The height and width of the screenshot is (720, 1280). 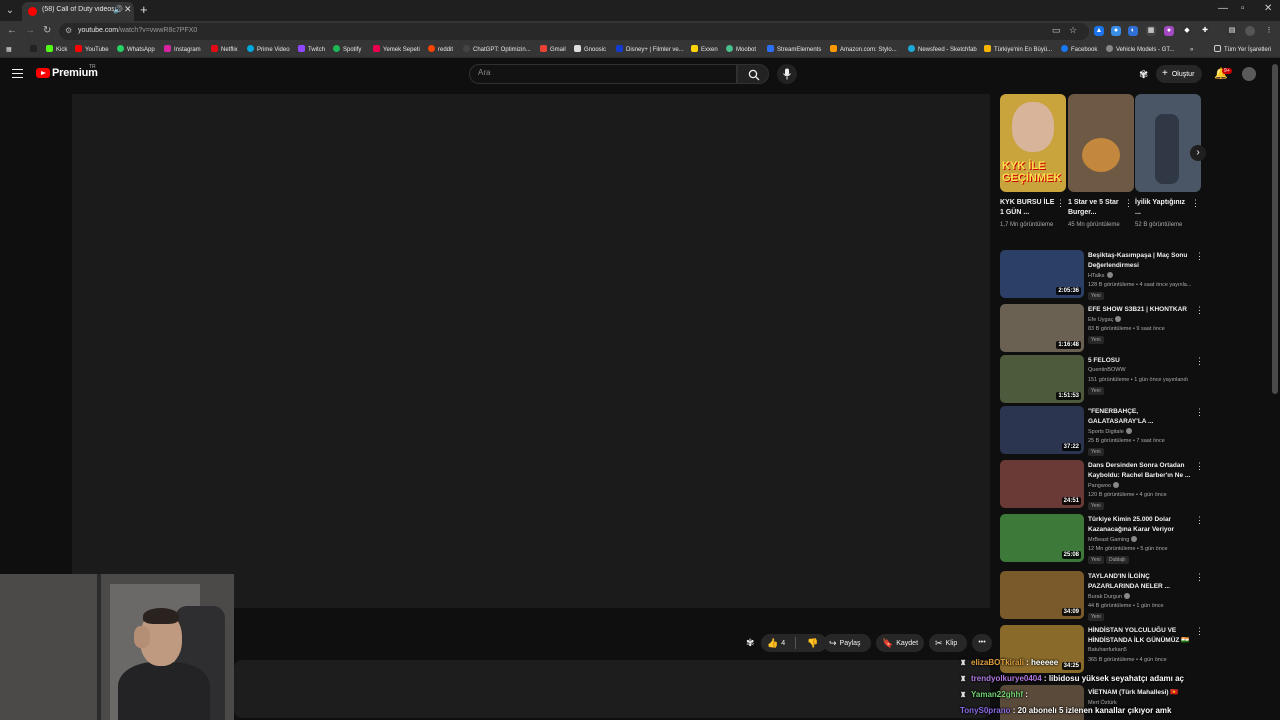 I want to click on bookmark-prime-video: Prime Video, so click(x=268, y=50).